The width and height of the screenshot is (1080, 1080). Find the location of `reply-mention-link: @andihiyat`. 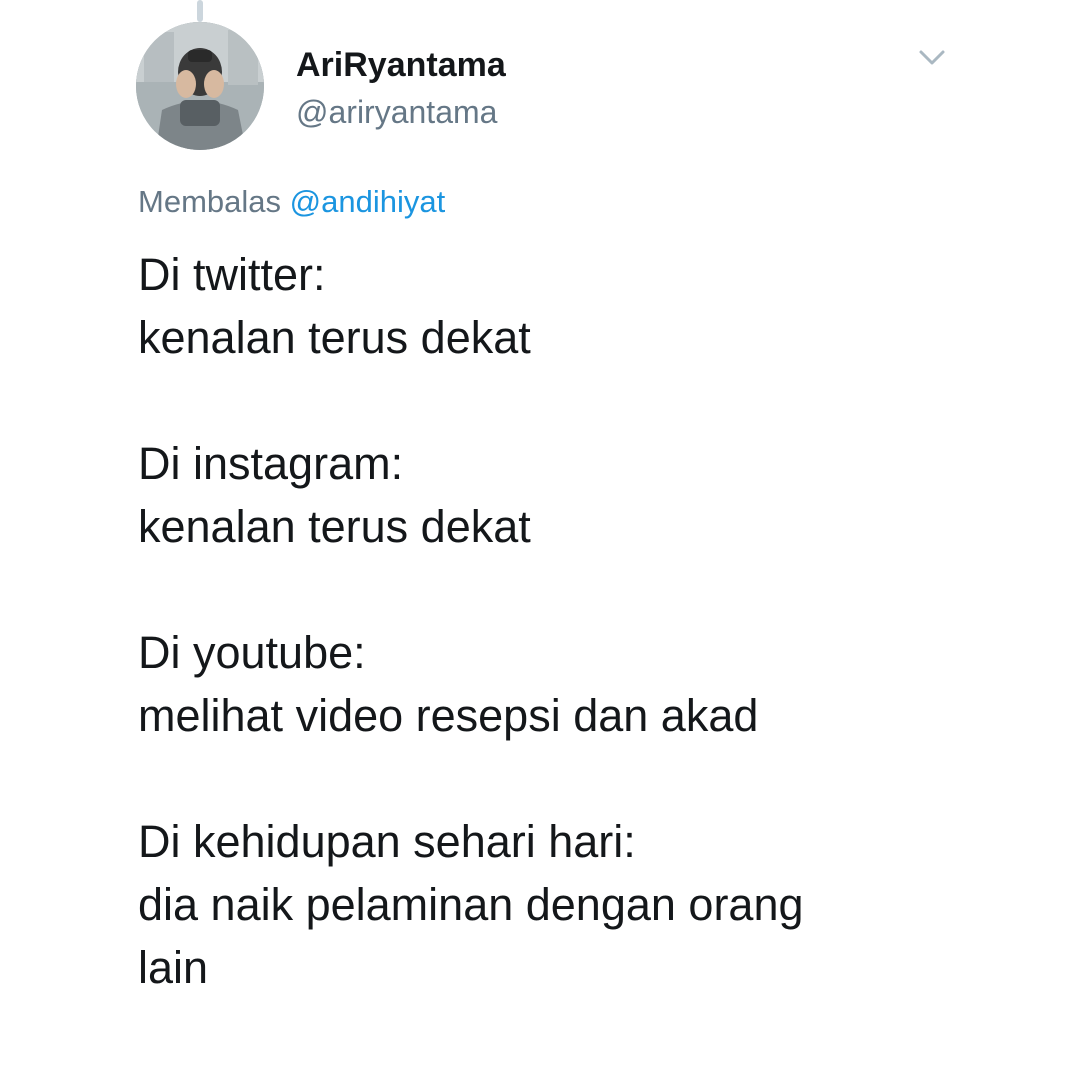

reply-mention-link: @andihiyat is located at coordinates (368, 201).